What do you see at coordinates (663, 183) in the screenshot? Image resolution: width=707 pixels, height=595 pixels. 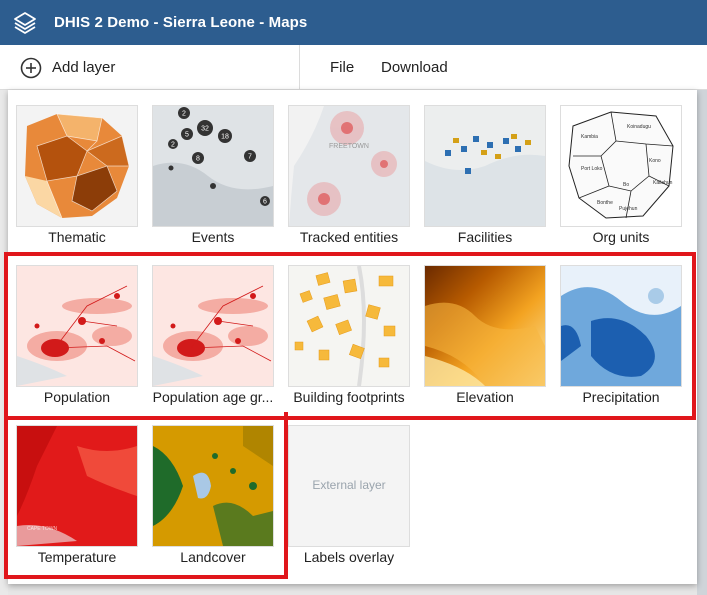 I see `district-label: Kailahun` at bounding box center [663, 183].